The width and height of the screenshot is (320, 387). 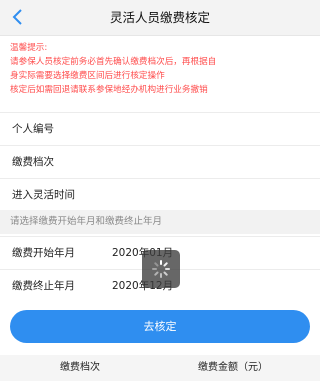 What do you see at coordinates (43, 253) in the screenshot?
I see `start-month-label: 缴费开始年月` at bounding box center [43, 253].